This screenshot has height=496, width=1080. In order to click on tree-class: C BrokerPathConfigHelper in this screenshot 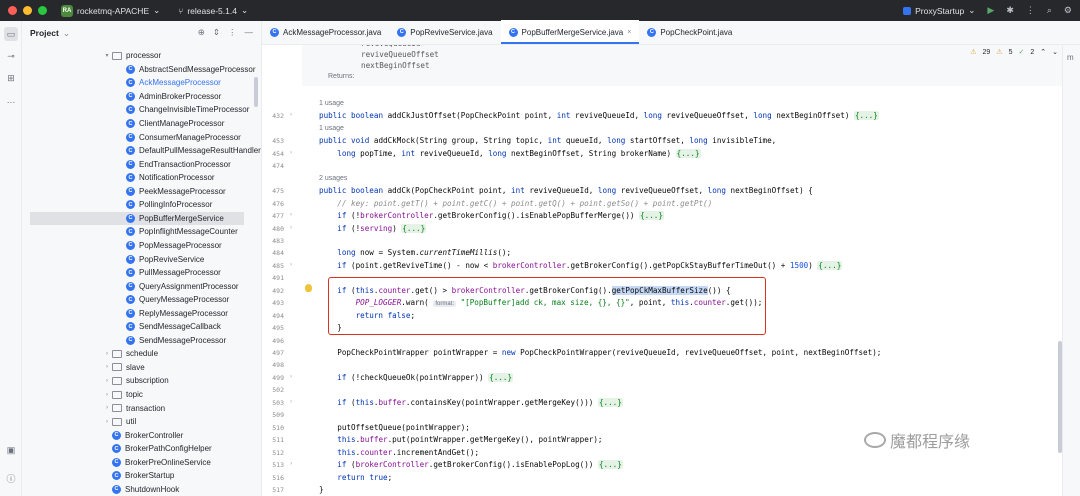, I will do `click(141, 449)`.